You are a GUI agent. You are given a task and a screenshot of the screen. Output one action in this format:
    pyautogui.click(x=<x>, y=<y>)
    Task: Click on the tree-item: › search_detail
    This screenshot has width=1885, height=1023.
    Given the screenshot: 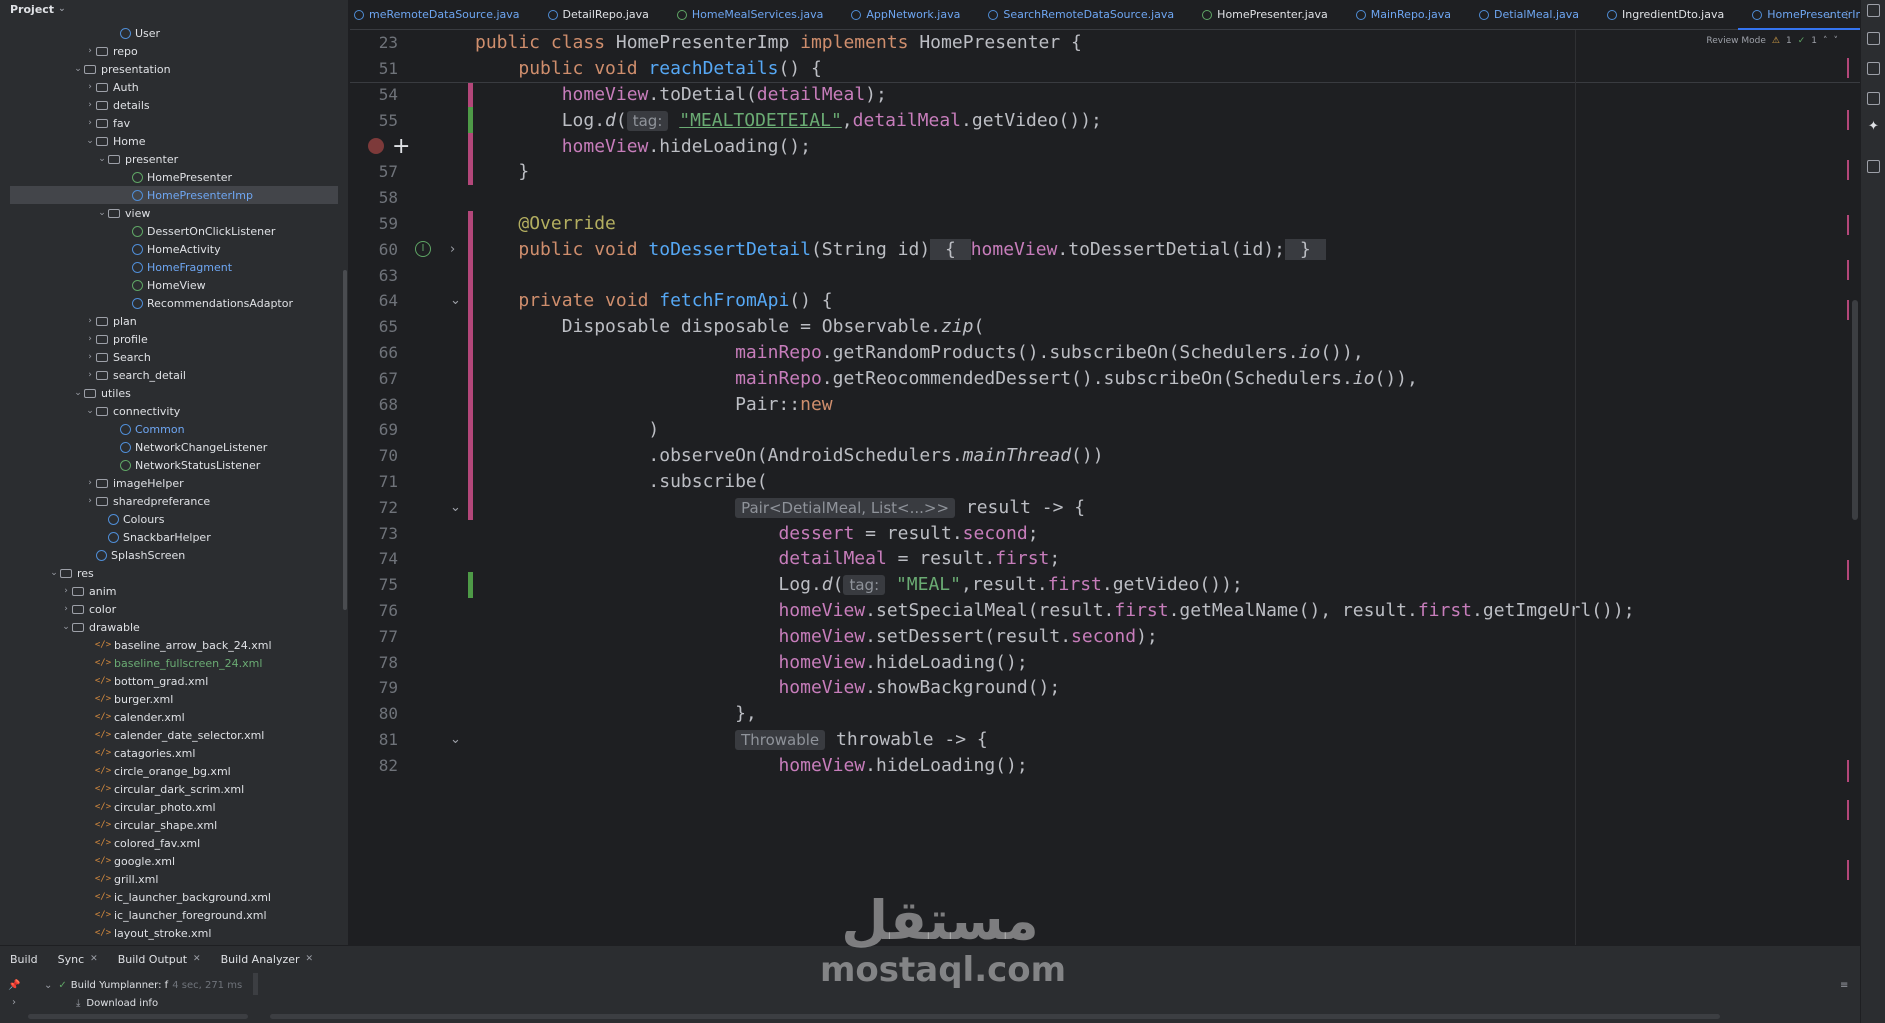 What is the action you would take?
    pyautogui.click(x=170, y=375)
    